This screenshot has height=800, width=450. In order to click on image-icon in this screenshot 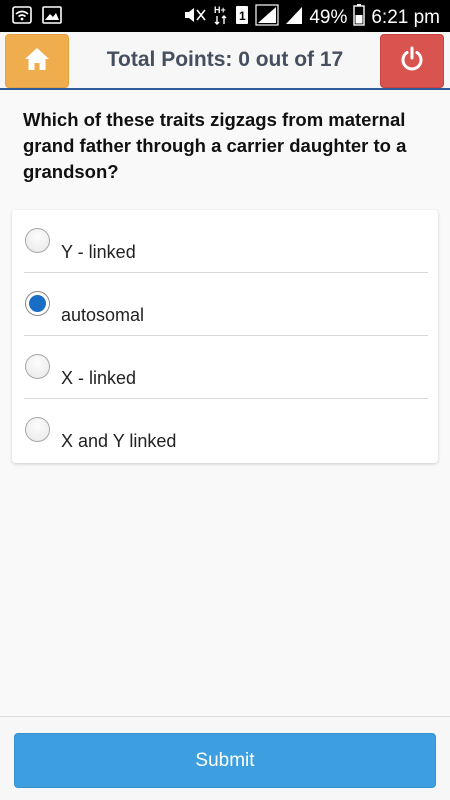, I will do `click(52, 17)`.